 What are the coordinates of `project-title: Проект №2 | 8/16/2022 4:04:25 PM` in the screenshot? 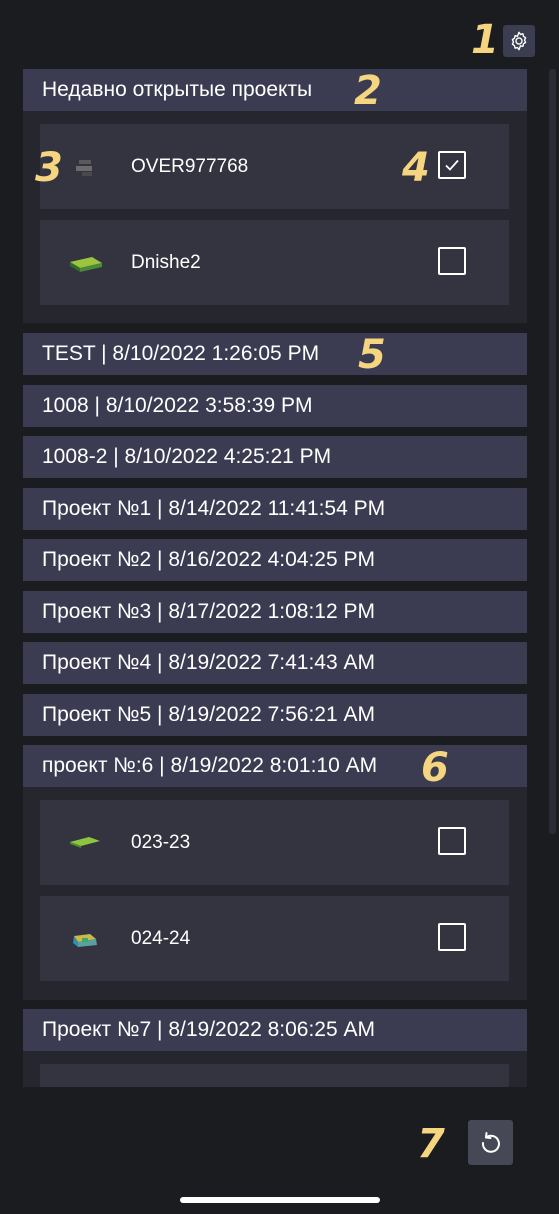 It's located at (208, 559).